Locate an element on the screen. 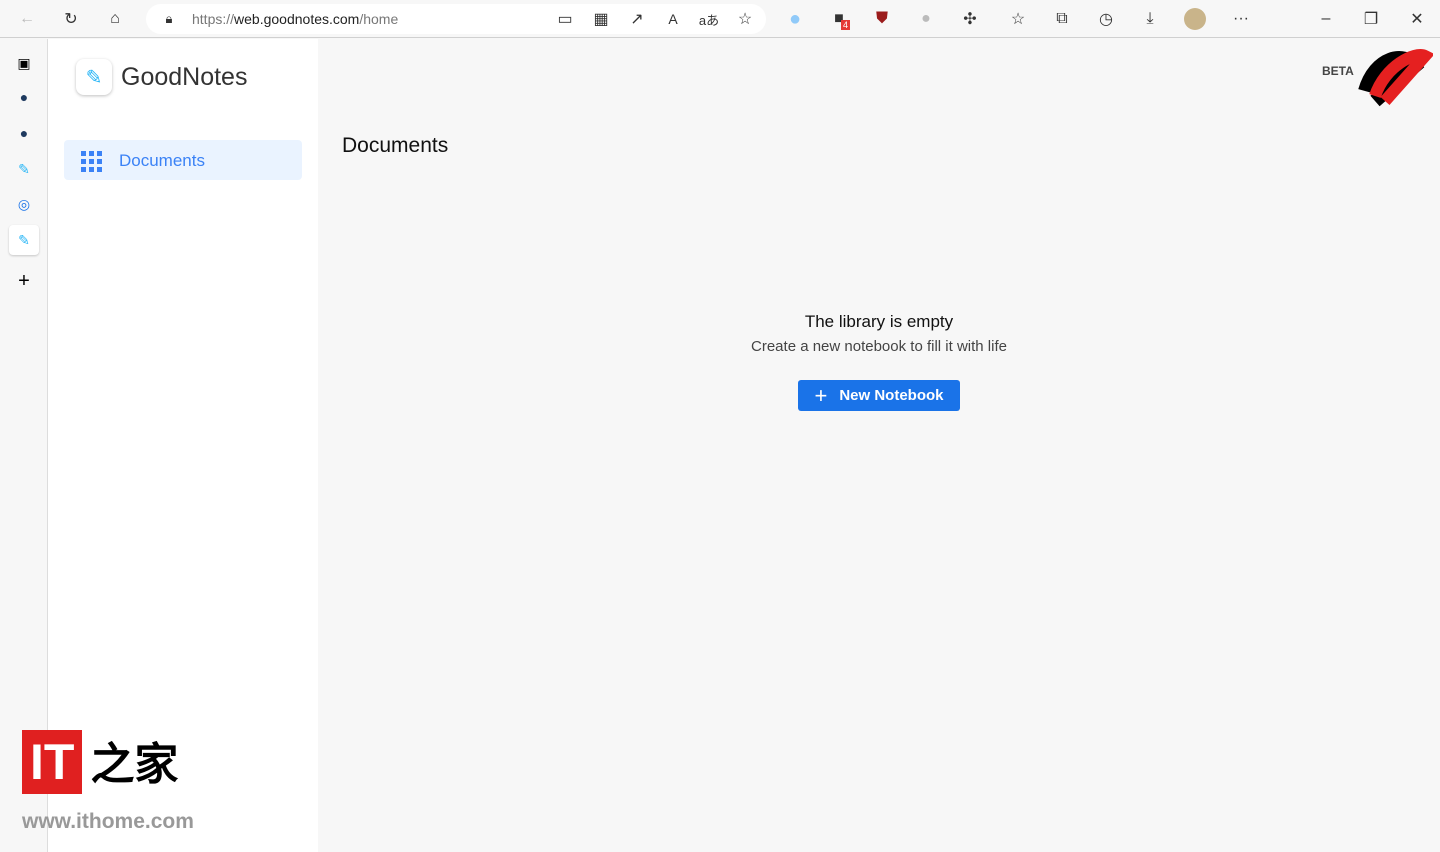 The image size is (1440, 852). extensions-icon: ✣ is located at coordinates (970, 19).